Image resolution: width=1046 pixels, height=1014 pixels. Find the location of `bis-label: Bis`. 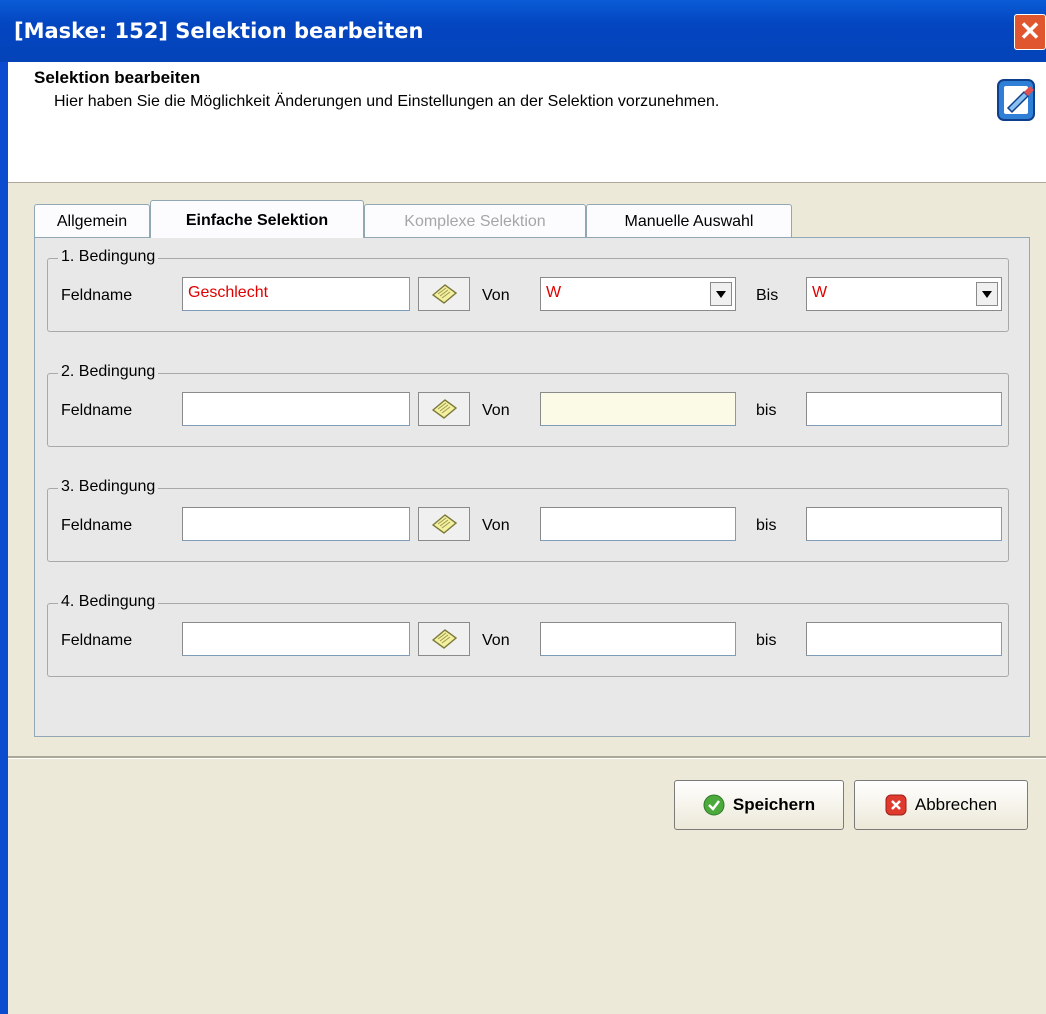

bis-label: Bis is located at coordinates (767, 295).